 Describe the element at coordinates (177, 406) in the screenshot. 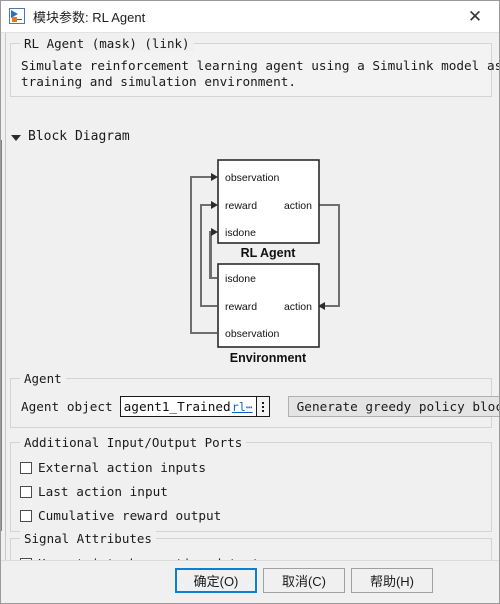

I see `agent-object-value: agent1_Trained` at that location.